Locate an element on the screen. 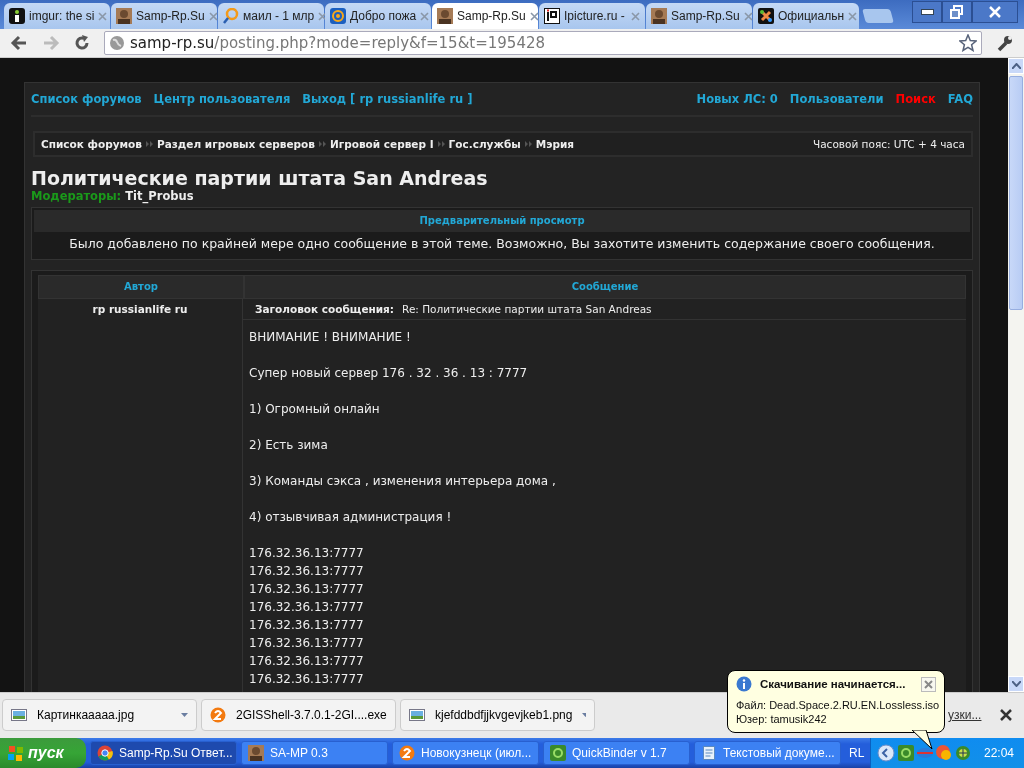 This screenshot has width=1024, height=768. author-name: rp russianlife ru is located at coordinates (140, 308).